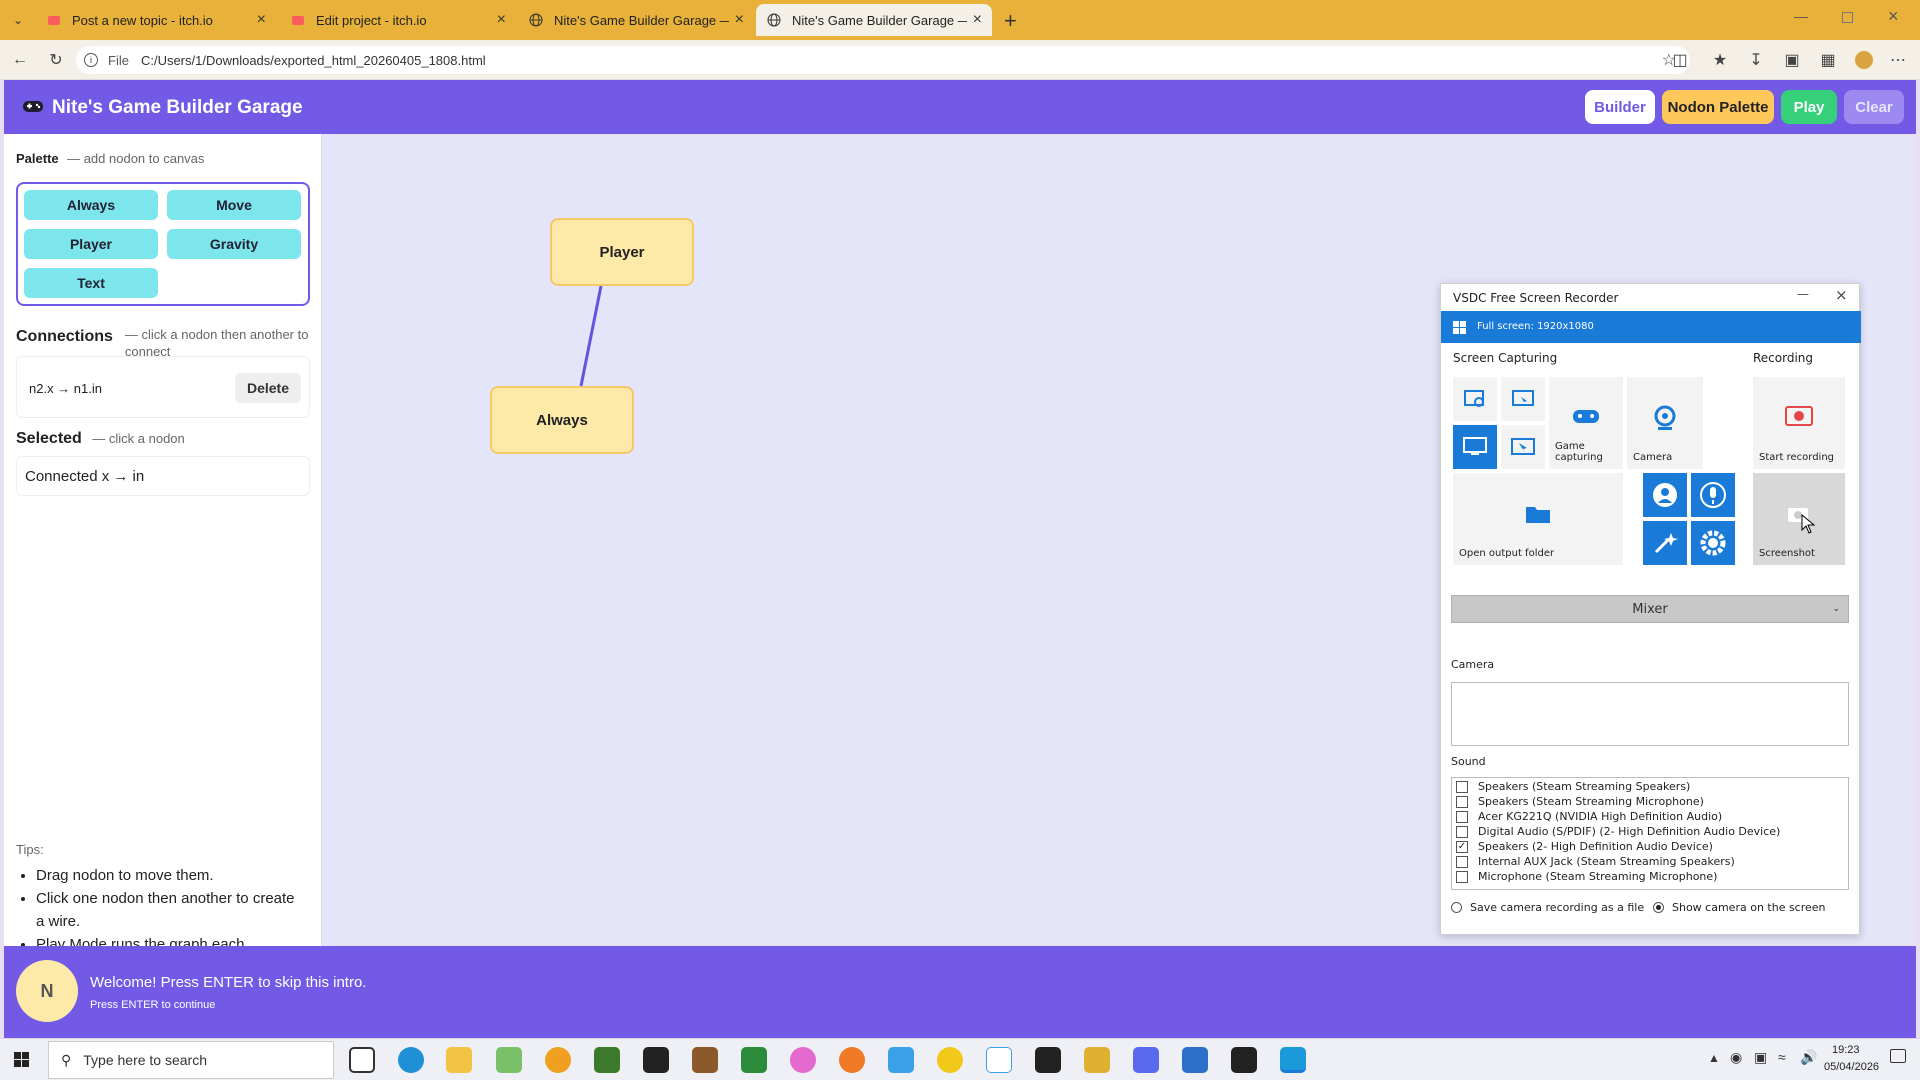  What do you see at coordinates (1898, 60) in the screenshot?
I see `more-menu-icon: ⋯` at bounding box center [1898, 60].